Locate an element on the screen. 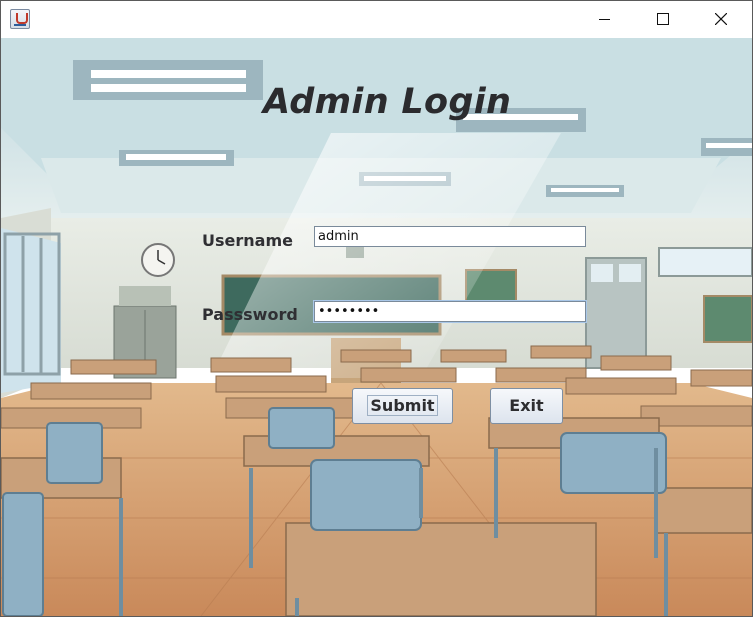  exit-button: Exit is located at coordinates (526, 406).